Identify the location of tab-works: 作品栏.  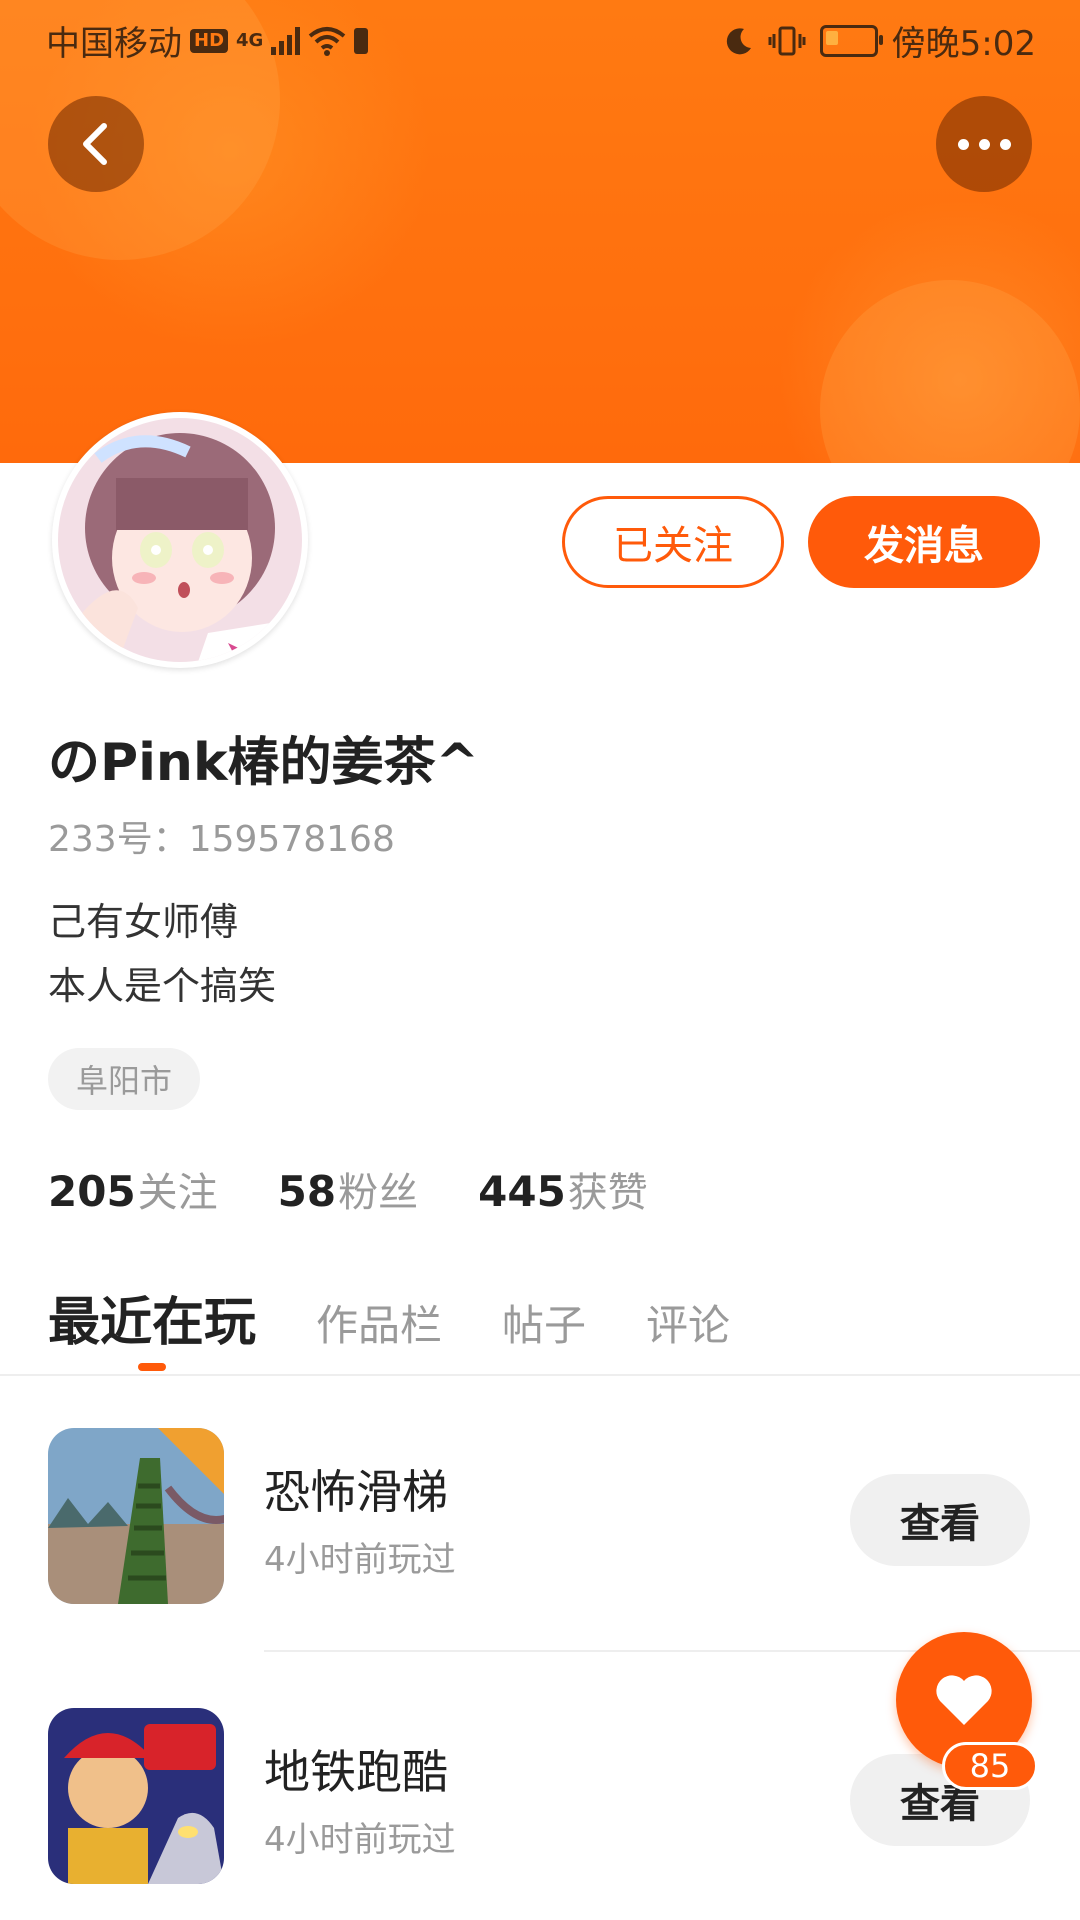
(379, 1322).